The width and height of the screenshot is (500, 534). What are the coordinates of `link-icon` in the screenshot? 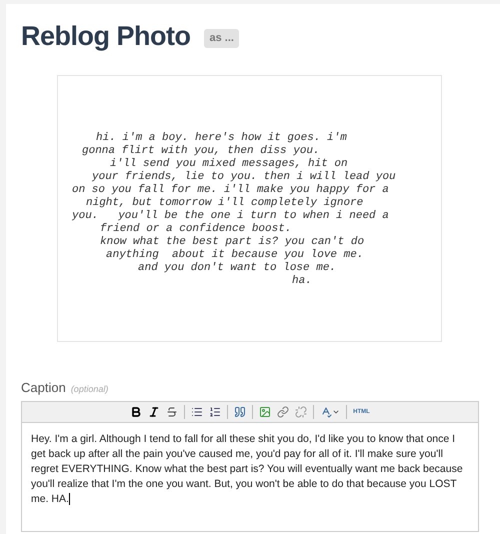 It's located at (283, 412).